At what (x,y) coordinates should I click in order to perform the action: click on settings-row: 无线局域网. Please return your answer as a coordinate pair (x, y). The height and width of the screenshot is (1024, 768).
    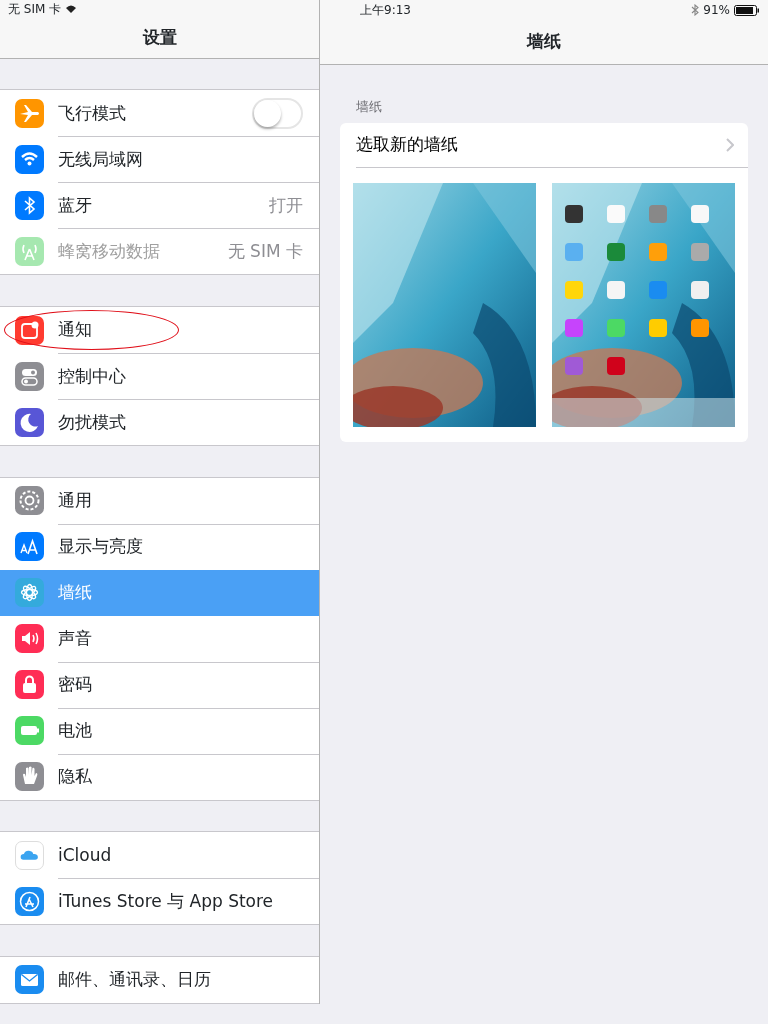
    Looking at the image, I should click on (159, 159).